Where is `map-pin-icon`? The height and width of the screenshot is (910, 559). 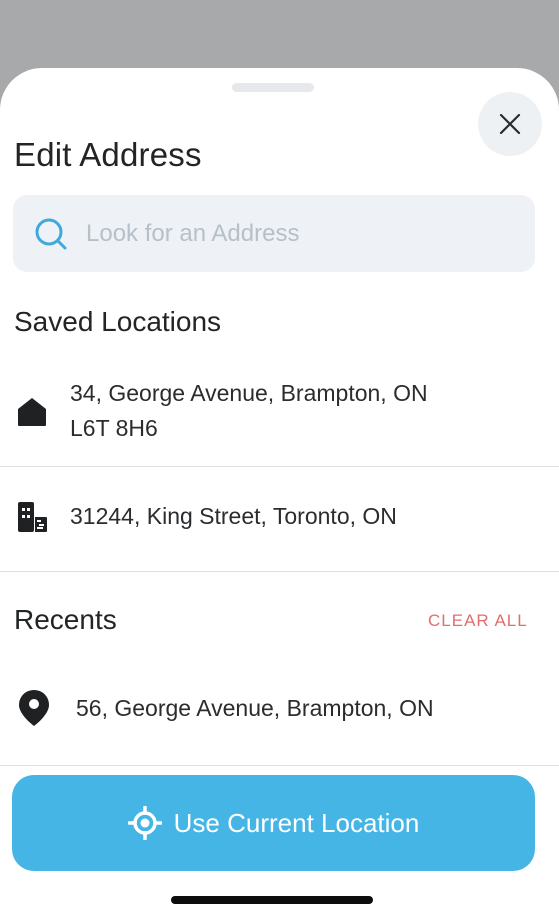
map-pin-icon is located at coordinates (34, 708).